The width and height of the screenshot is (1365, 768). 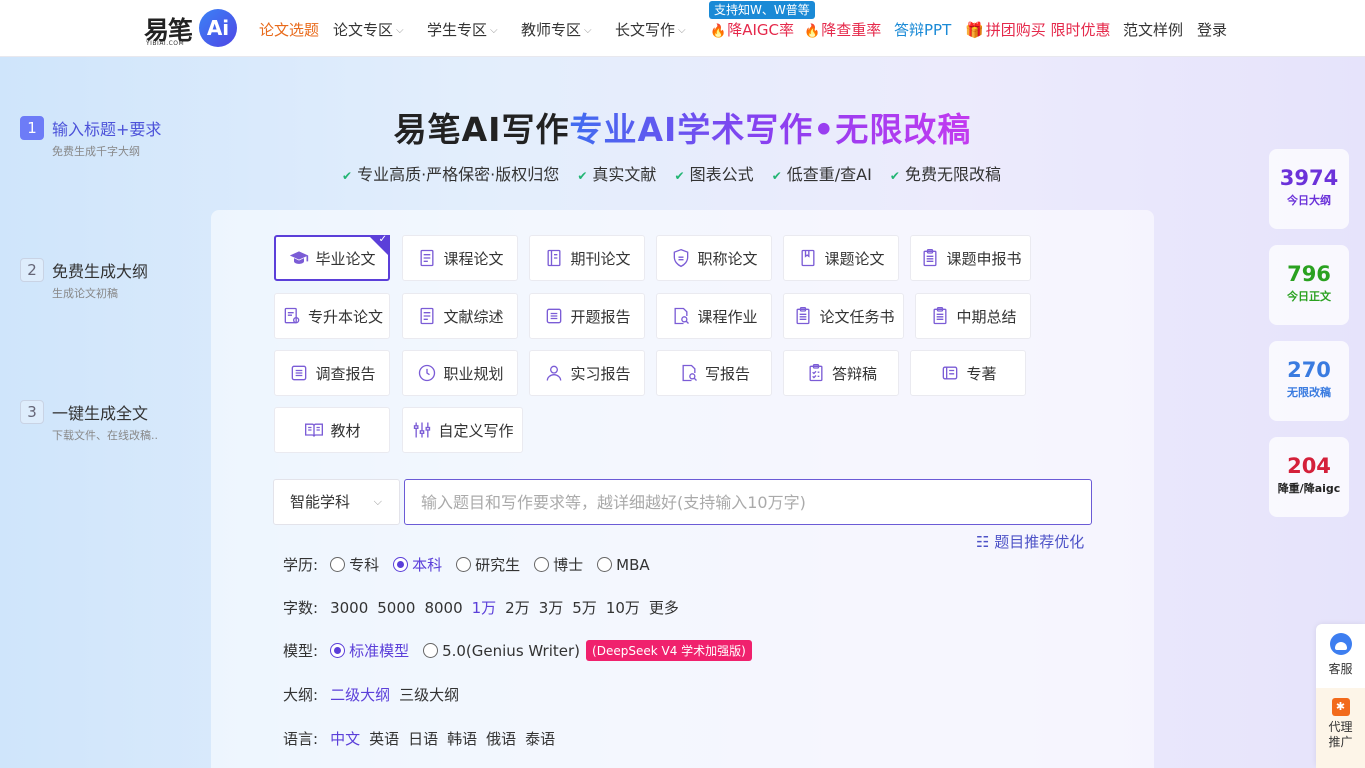 I want to click on type-wenxian-zongshu: 文献综述, so click(x=460, y=316).